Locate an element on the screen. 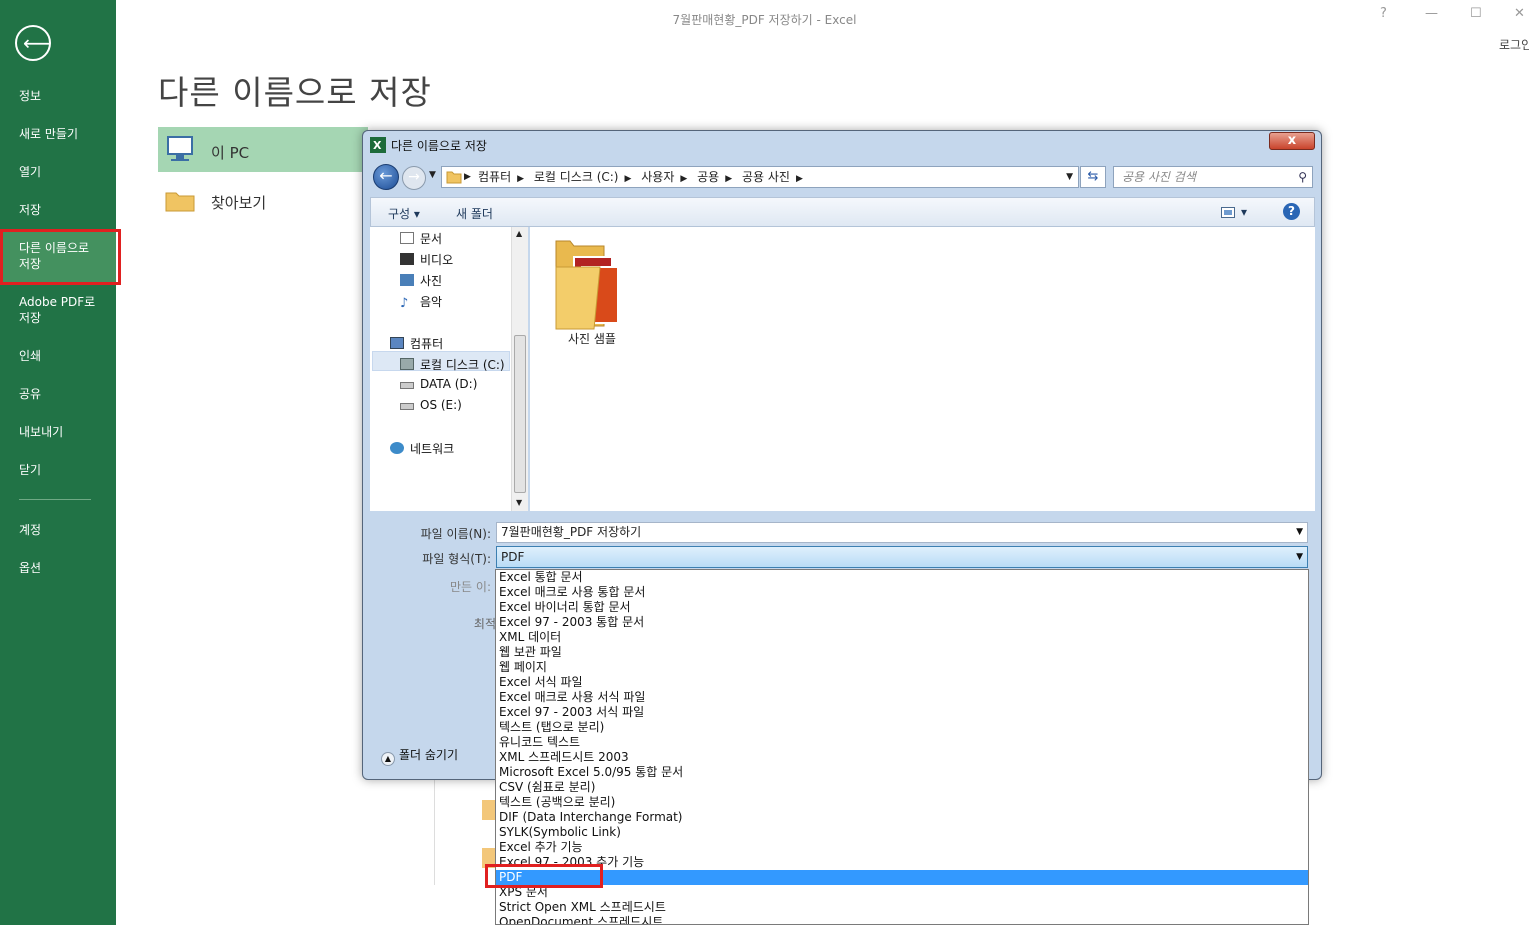  filetype-option: 웹 페이지 is located at coordinates (902, 667).